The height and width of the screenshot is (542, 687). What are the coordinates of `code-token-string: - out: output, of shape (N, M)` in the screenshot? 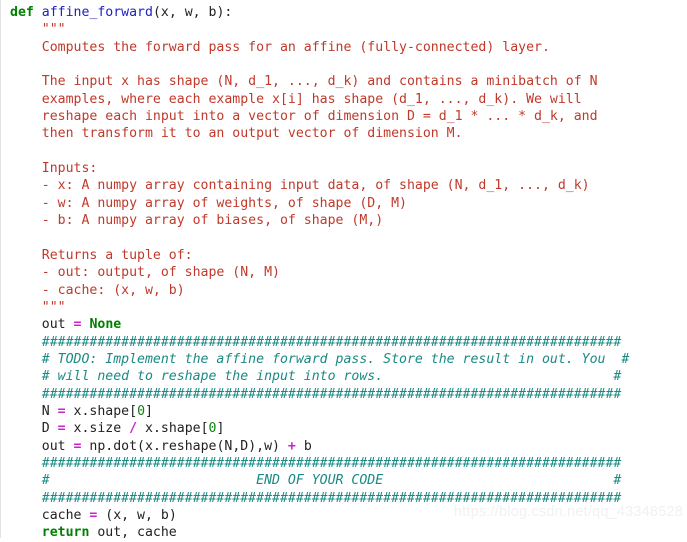 It's located at (145, 273).